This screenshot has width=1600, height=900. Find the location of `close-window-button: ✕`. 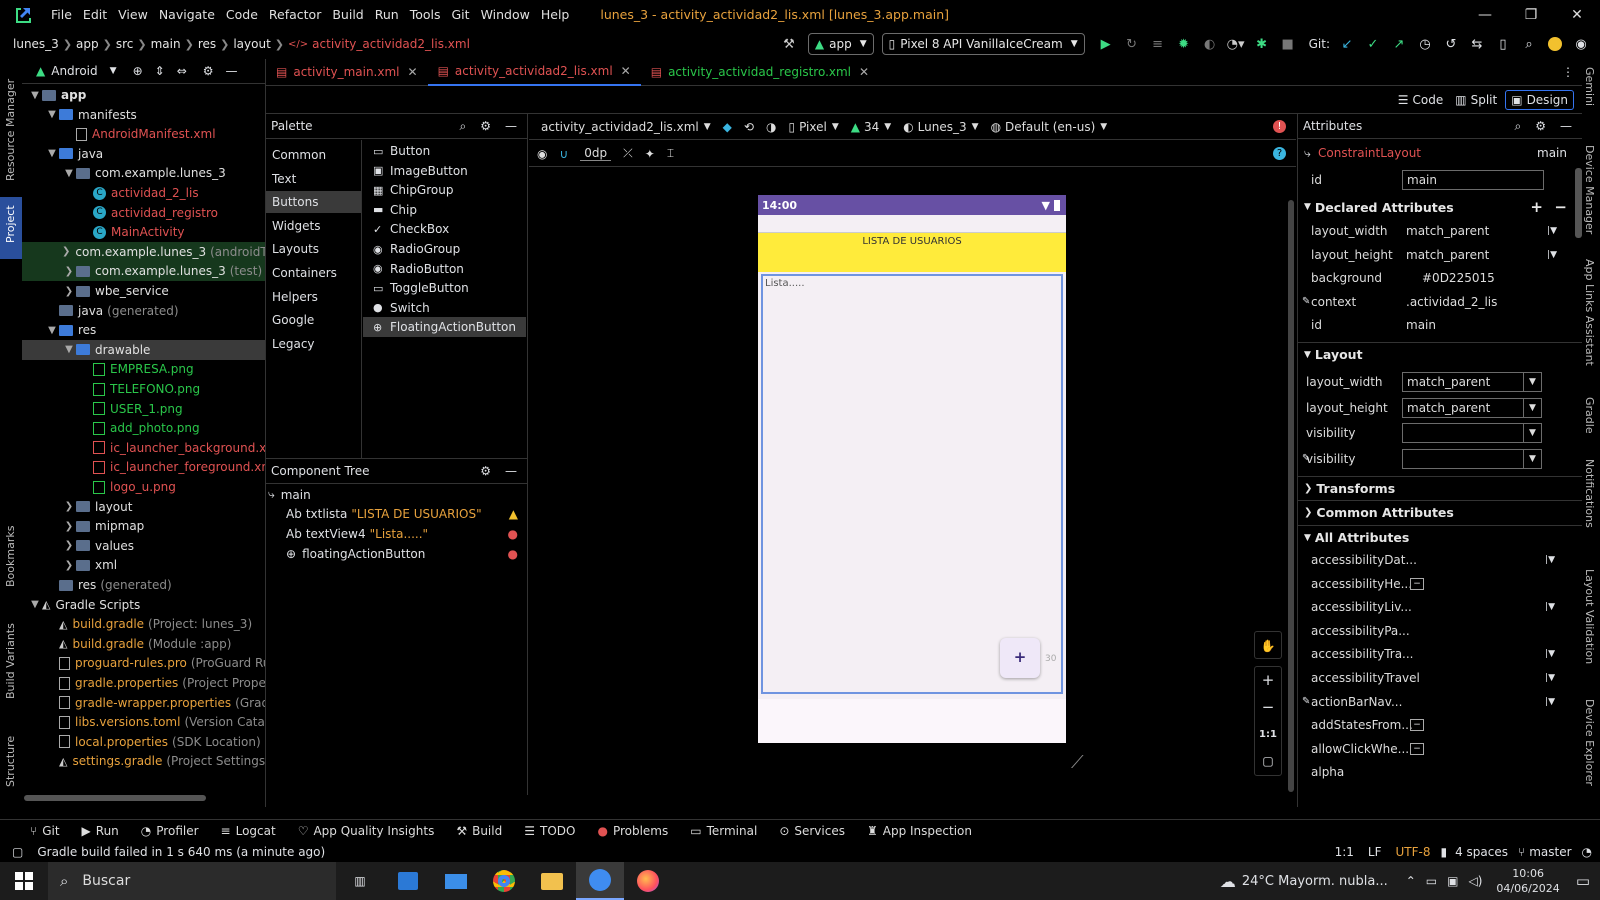

close-window-button: ✕ is located at coordinates (1577, 14).